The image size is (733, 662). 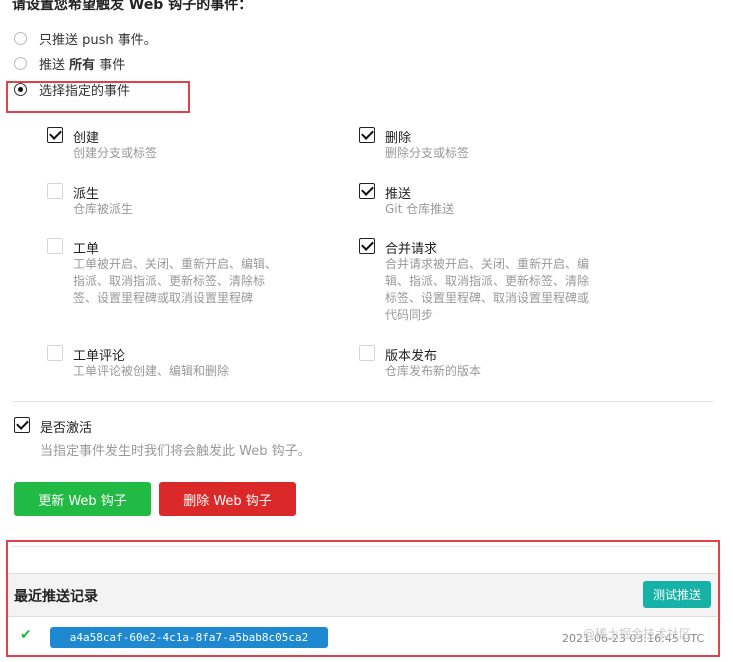 What do you see at coordinates (409, 315) in the screenshot?
I see `event-pull-request-desc-4: 代码同步` at bounding box center [409, 315].